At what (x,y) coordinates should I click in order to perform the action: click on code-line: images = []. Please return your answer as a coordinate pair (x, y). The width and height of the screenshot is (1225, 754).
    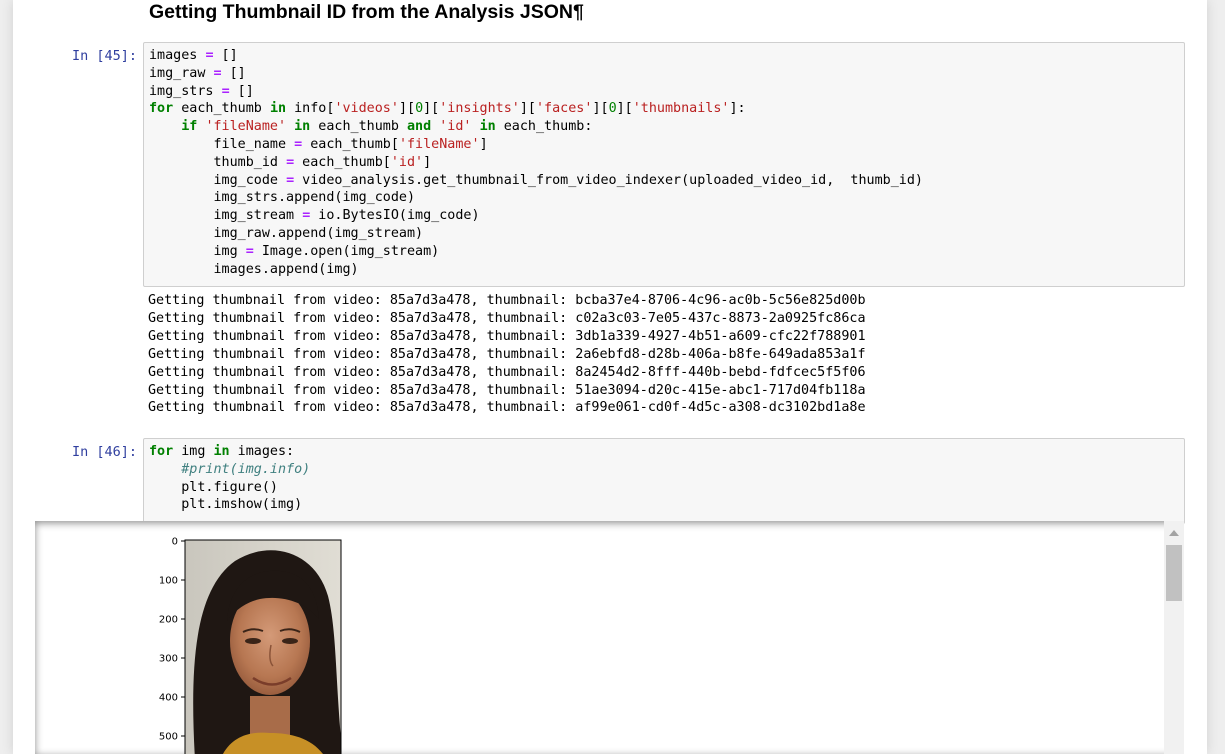
    Looking at the image, I should click on (193, 55).